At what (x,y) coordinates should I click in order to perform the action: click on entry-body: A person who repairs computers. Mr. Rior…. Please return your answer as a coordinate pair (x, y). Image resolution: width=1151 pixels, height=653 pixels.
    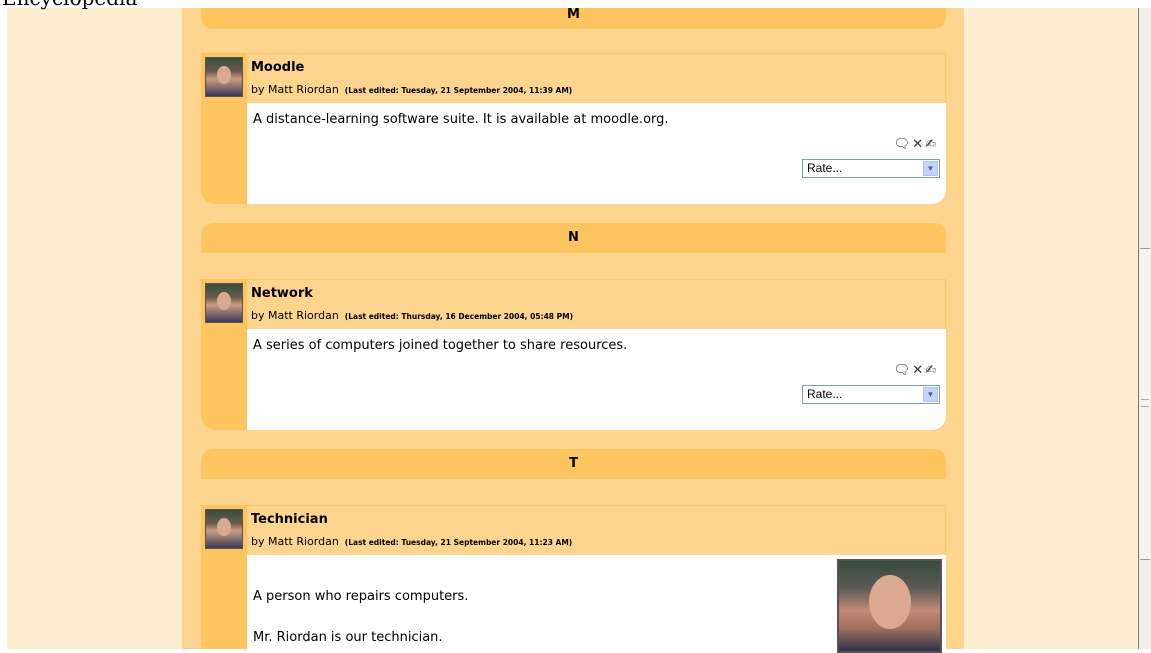
    Looking at the image, I should click on (596, 604).